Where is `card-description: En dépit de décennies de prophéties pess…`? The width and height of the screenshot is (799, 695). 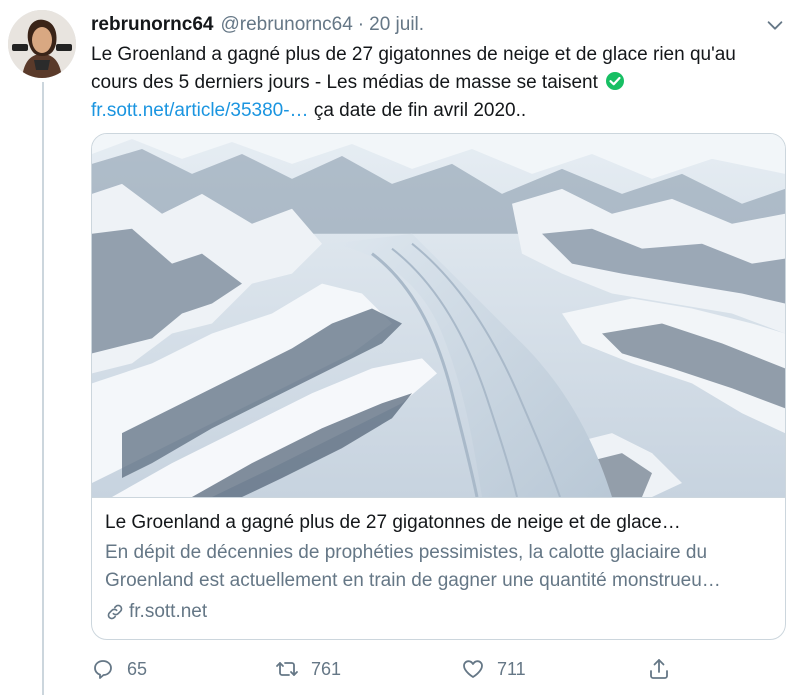
card-description: En dépit de décennies de prophéties pess… is located at coordinates (413, 566).